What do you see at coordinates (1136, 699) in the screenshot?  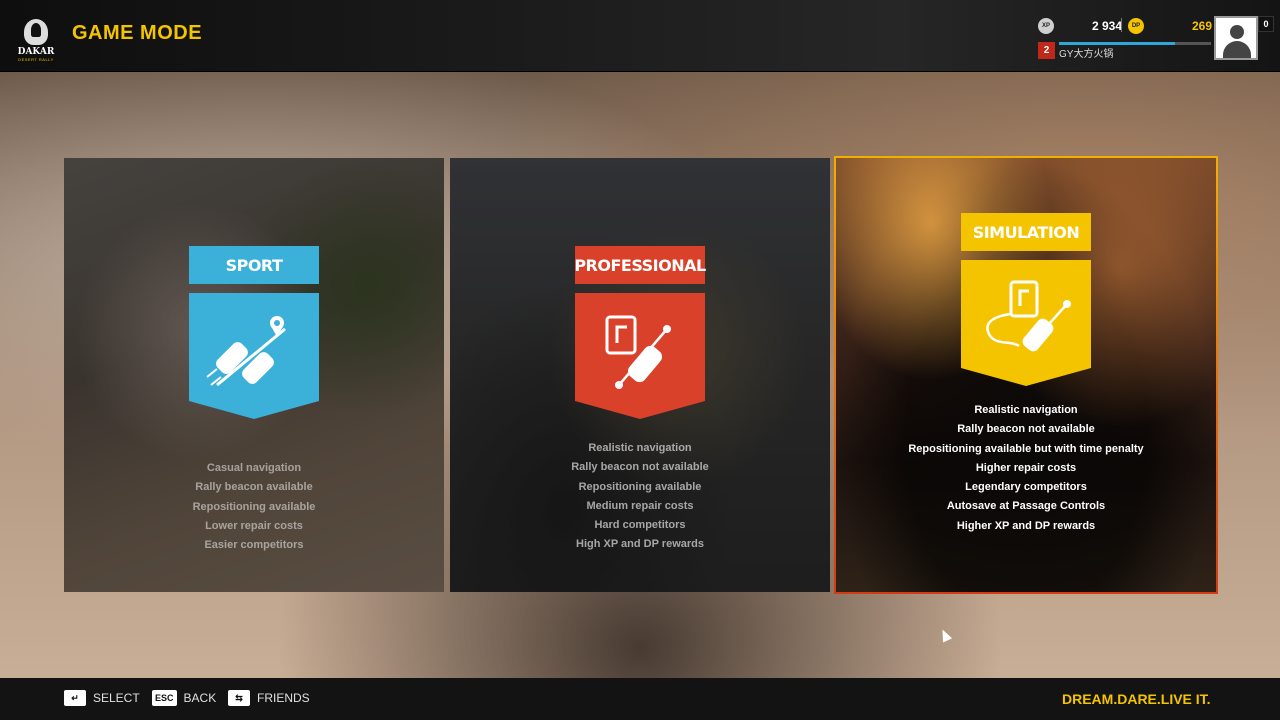 I see `slogan: DREAM.DARE.LIVE IT.` at bounding box center [1136, 699].